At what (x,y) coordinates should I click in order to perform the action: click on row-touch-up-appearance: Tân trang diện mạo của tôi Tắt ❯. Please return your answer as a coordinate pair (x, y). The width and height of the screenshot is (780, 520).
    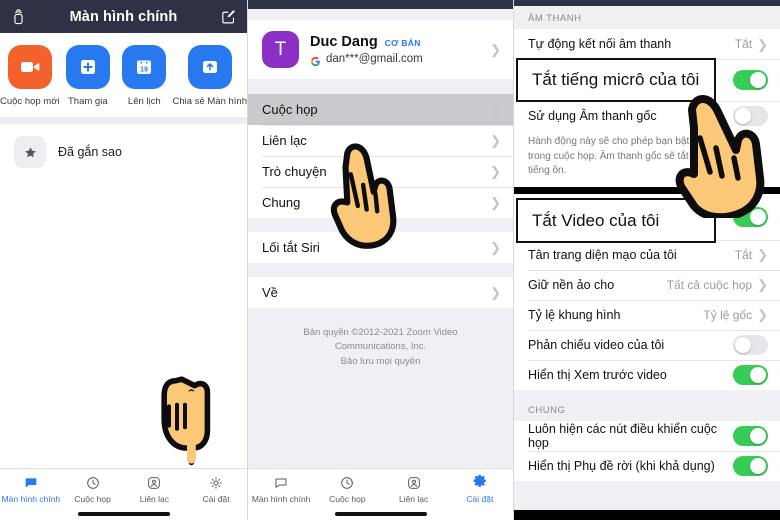
    Looking at the image, I should click on (647, 254).